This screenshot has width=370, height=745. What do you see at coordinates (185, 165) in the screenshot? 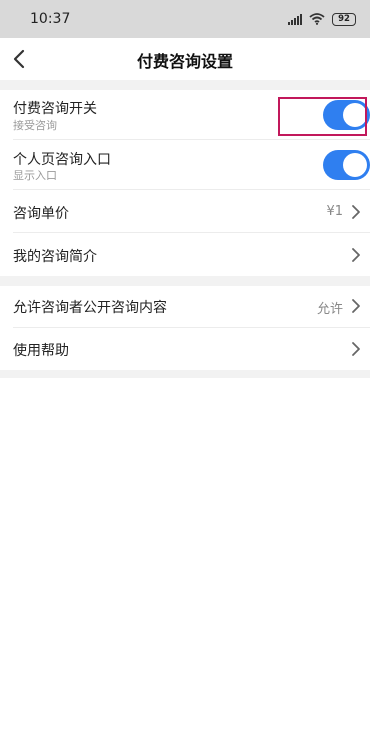
I see `profile-entry-row: 个人页咨询入口 显示入口` at bounding box center [185, 165].